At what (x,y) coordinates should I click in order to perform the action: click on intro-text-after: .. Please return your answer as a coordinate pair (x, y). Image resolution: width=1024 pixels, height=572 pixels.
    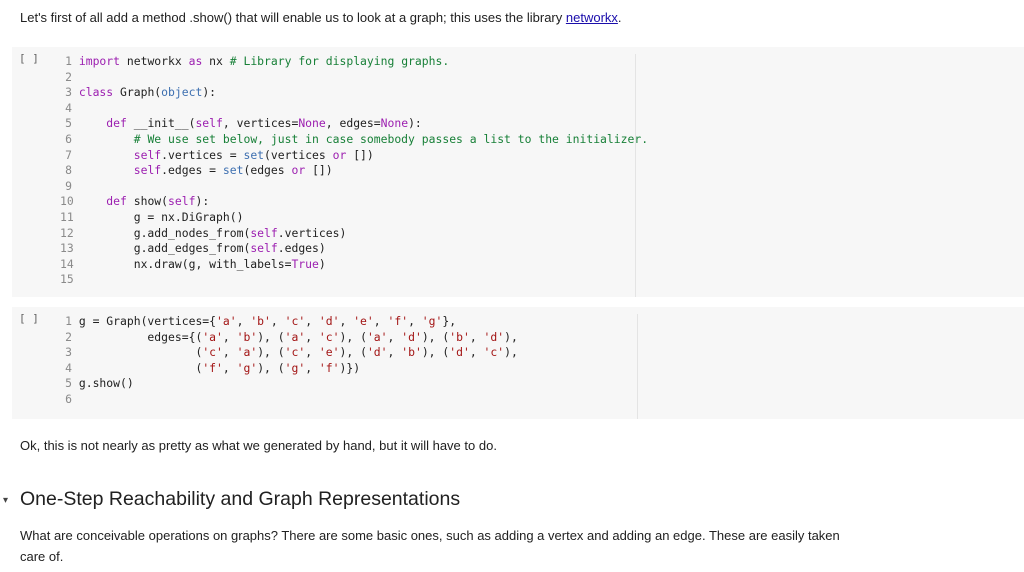
    Looking at the image, I should click on (619, 17).